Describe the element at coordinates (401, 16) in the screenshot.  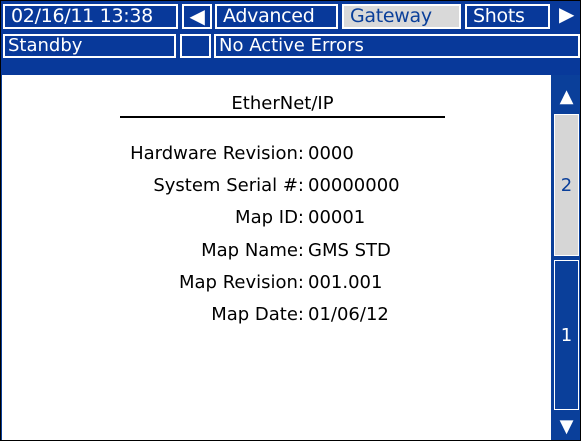
I see `tab-gateway: Gateway` at that location.